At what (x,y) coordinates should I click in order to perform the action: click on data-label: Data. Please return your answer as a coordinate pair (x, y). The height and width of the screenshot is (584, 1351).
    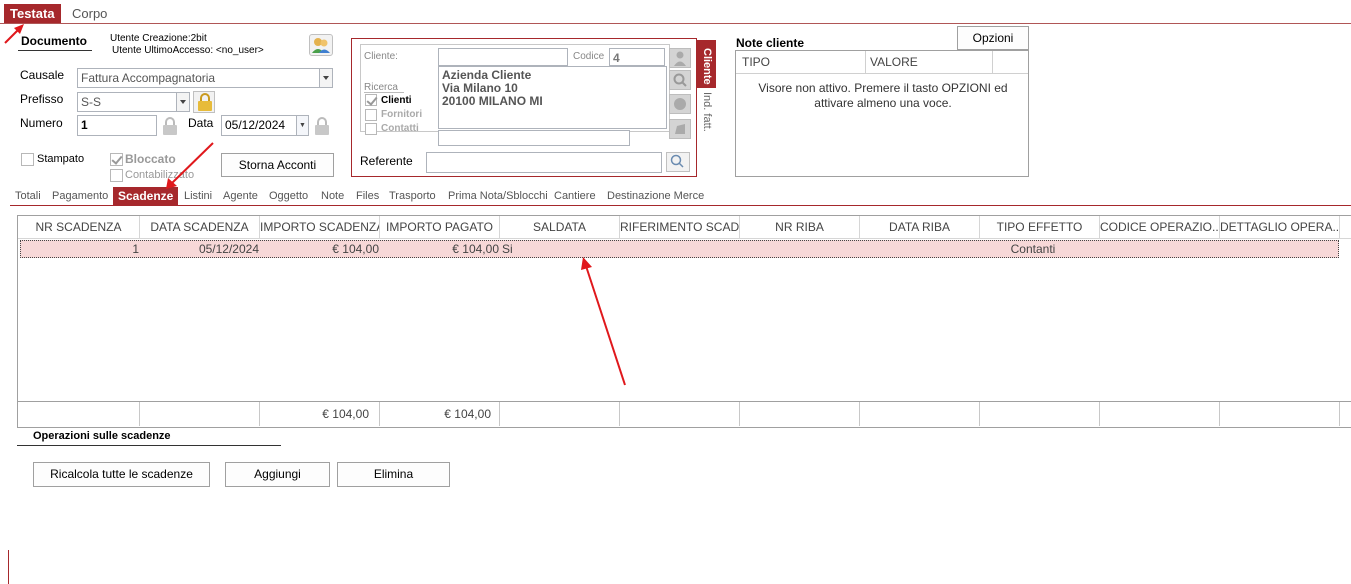
    Looking at the image, I should click on (201, 123).